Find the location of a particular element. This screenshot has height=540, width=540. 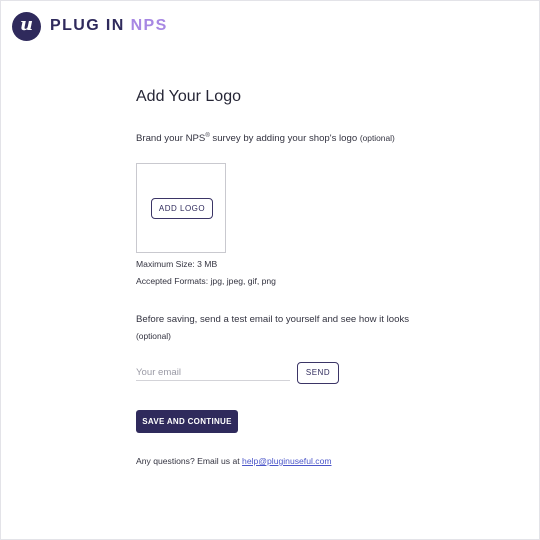

brand-logo-icon: u is located at coordinates (26, 26).